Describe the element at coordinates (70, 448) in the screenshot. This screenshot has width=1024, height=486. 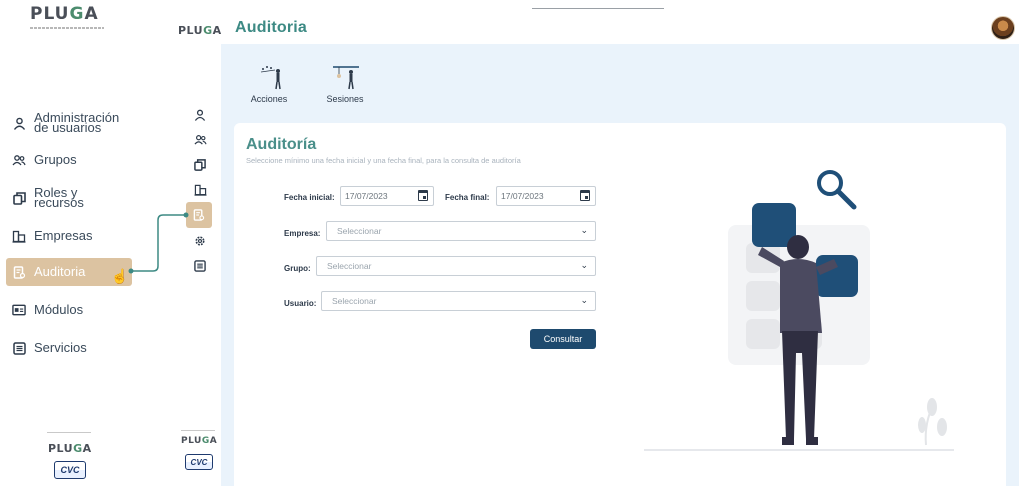
I see `pluga-logo-footer: PLUGA` at that location.